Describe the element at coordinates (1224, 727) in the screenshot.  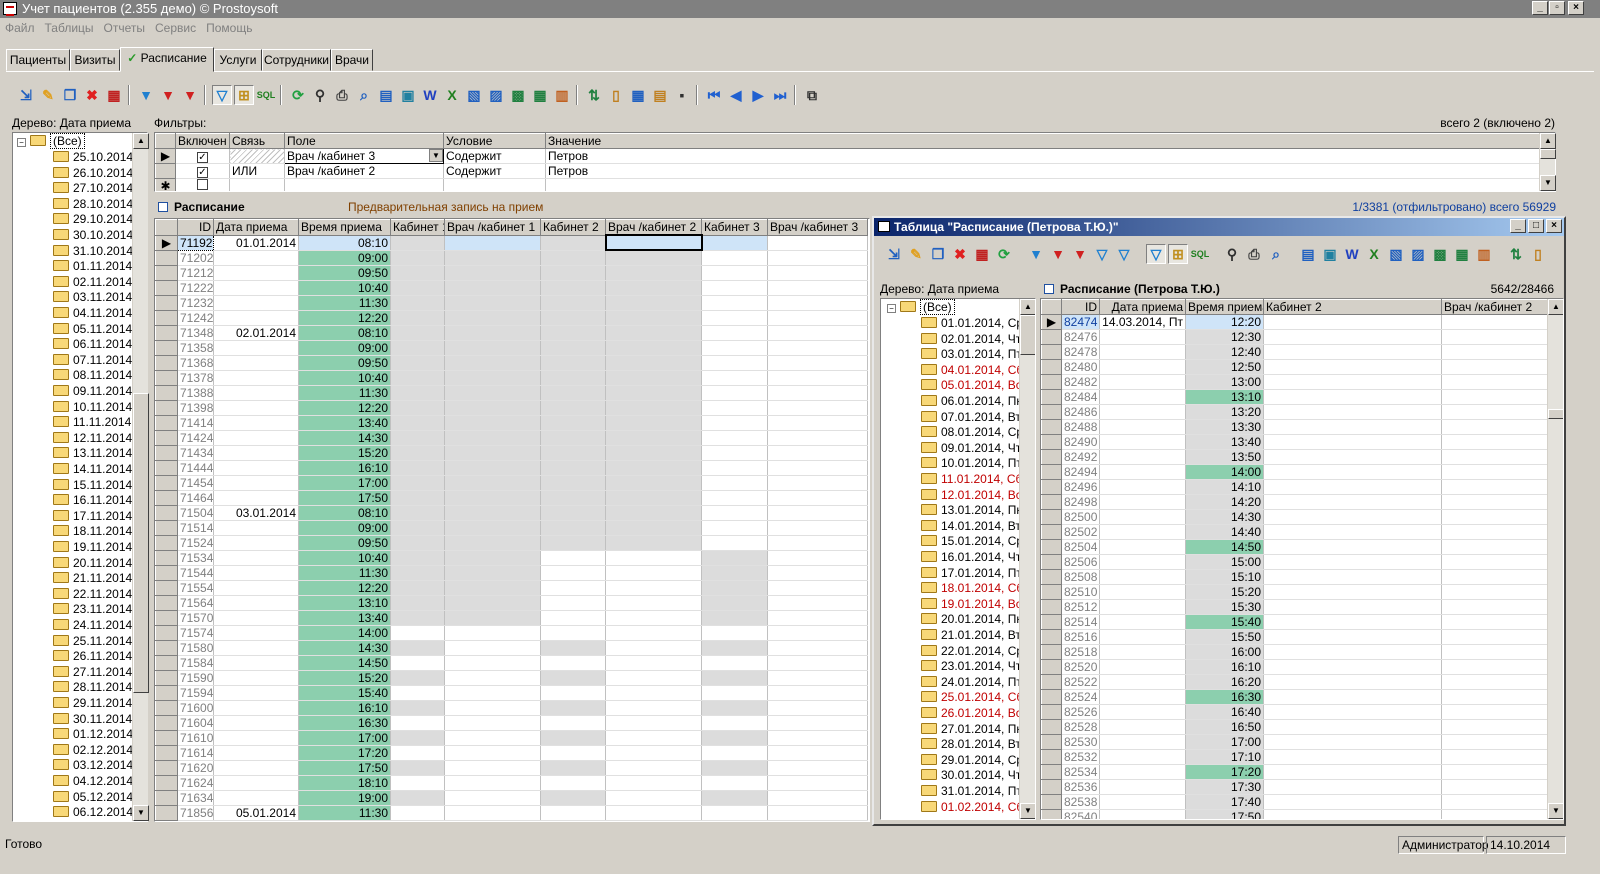
I see `cell-time: 16:50` at that location.